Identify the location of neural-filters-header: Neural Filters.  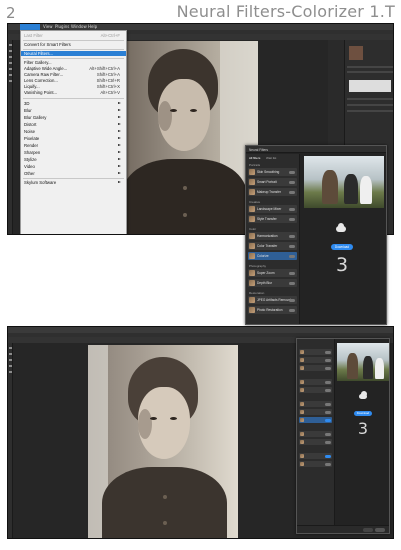
(258, 150).